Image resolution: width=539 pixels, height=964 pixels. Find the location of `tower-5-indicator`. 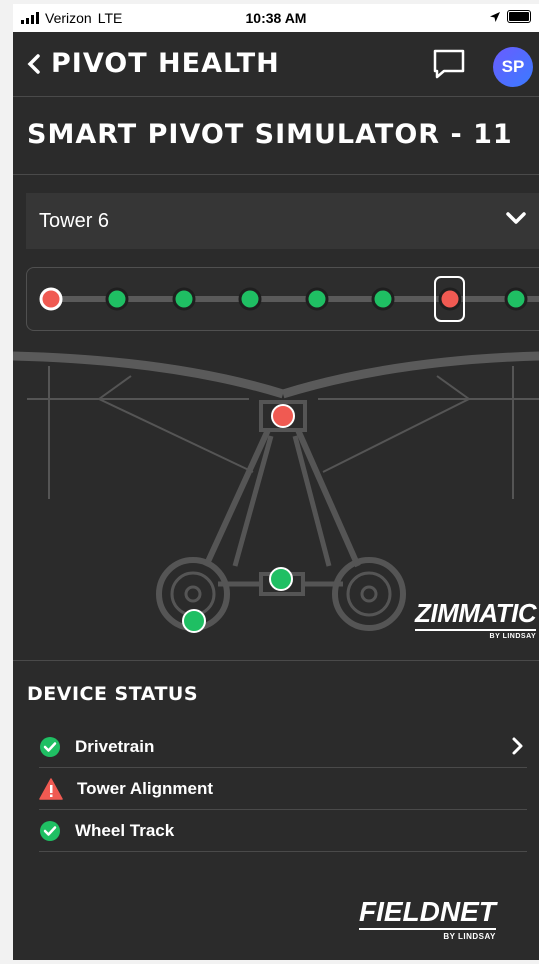

tower-5-indicator is located at coordinates (317, 299).